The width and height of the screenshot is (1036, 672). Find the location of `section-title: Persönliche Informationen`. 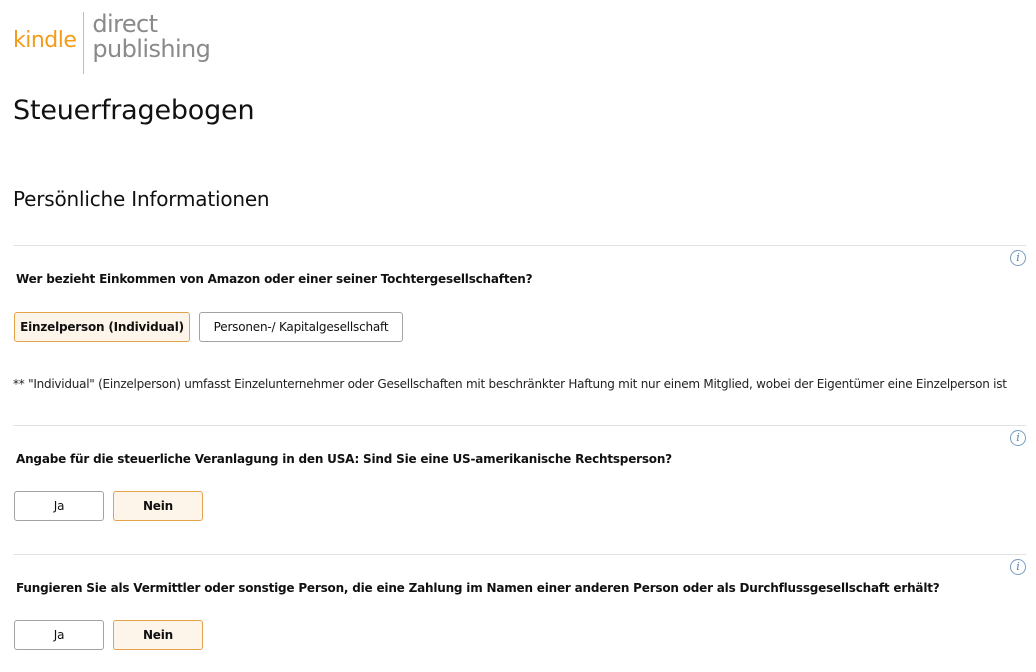

section-title: Persönliche Informationen is located at coordinates (141, 199).